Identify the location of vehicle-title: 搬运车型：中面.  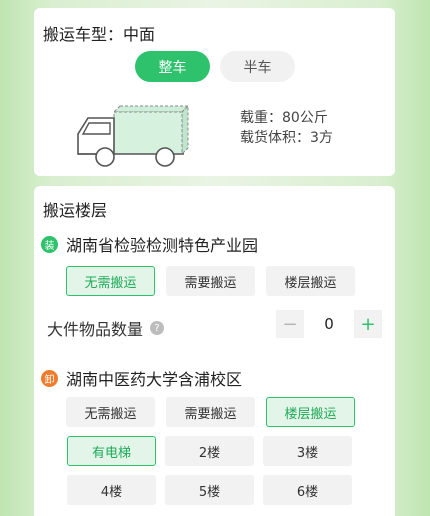
(99, 33).